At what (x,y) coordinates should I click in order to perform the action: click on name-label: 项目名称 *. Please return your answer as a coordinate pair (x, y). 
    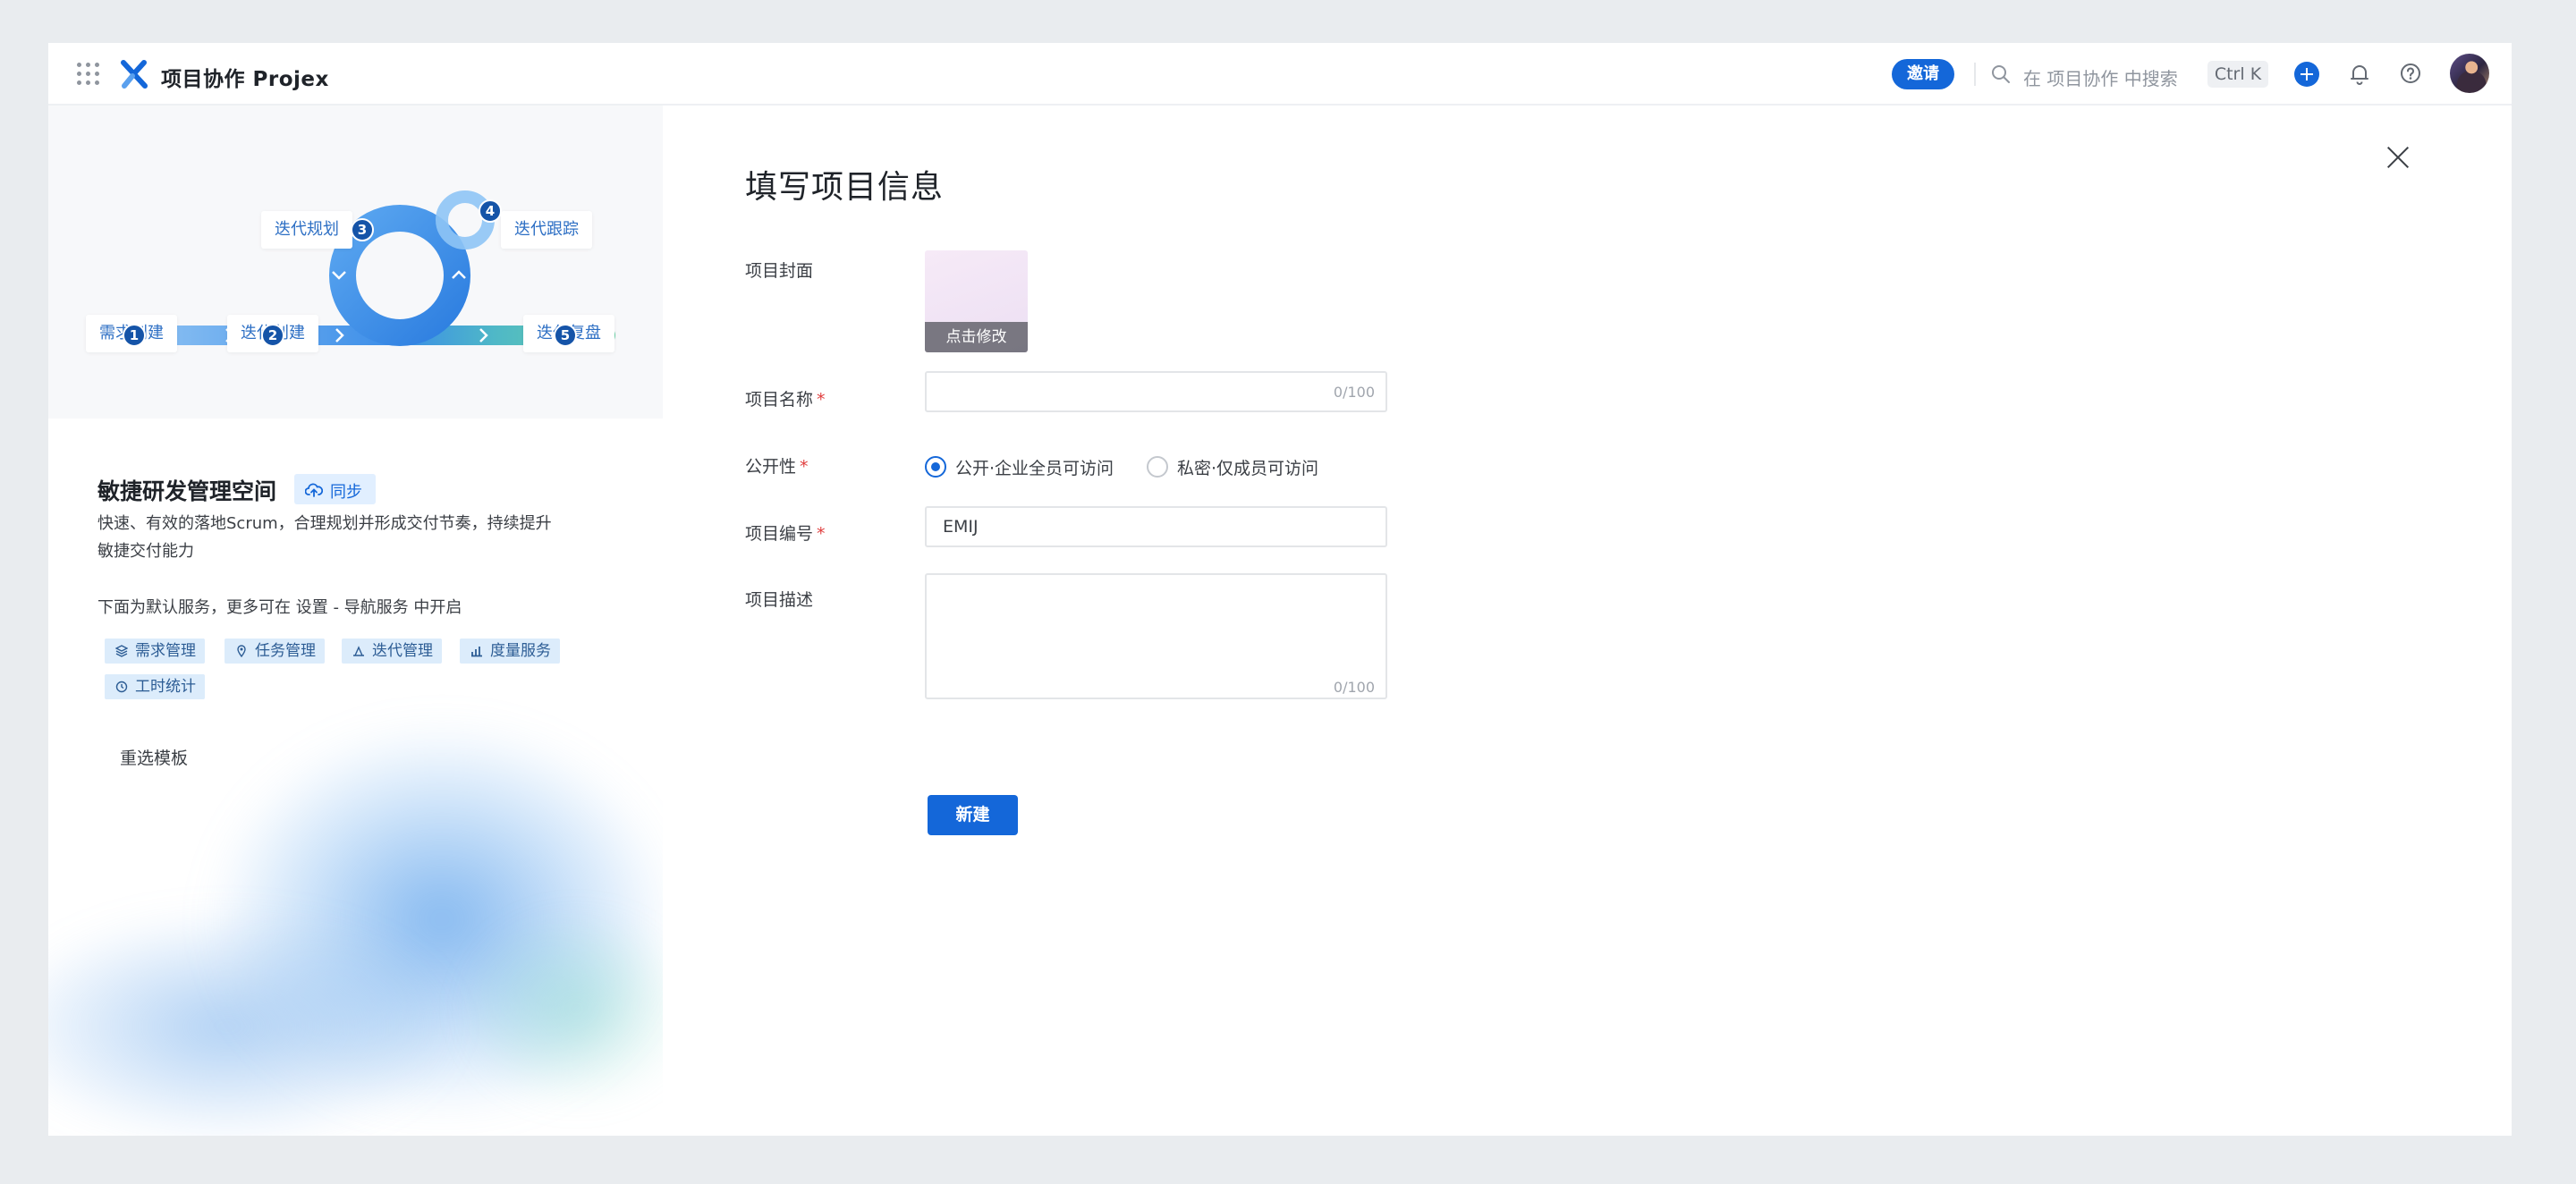
    Looking at the image, I should click on (785, 398).